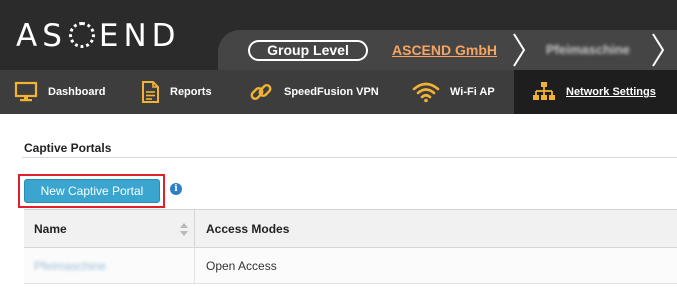 The image size is (677, 296). Describe the element at coordinates (261, 92) in the screenshot. I see `chain-link-icon` at that location.